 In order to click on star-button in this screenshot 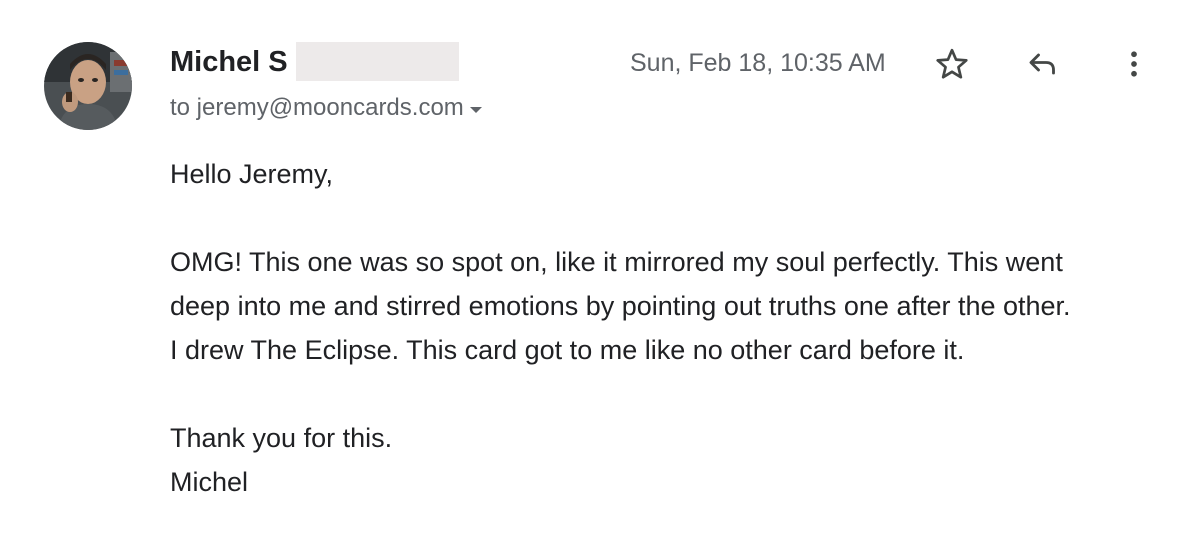, I will do `click(952, 64)`.